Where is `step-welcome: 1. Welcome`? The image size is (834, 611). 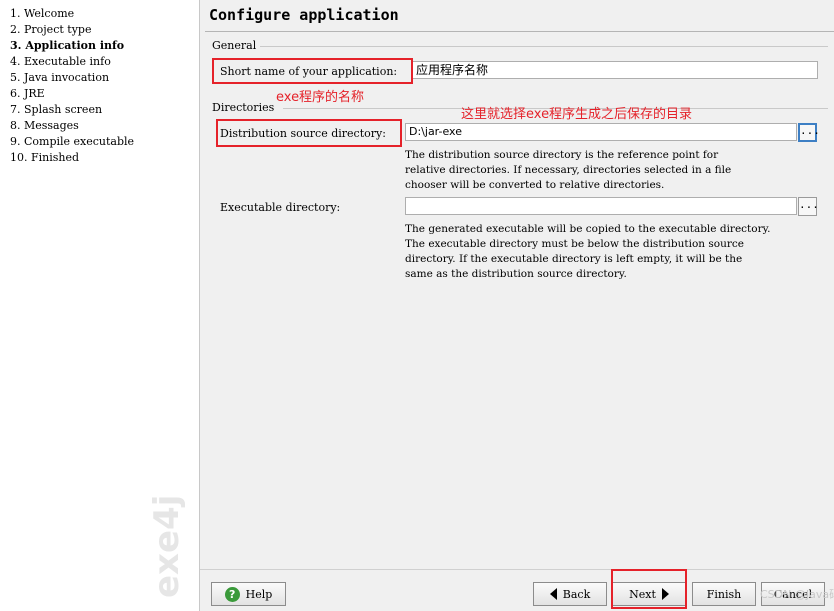
step-welcome: 1. Welcome is located at coordinates (42, 13).